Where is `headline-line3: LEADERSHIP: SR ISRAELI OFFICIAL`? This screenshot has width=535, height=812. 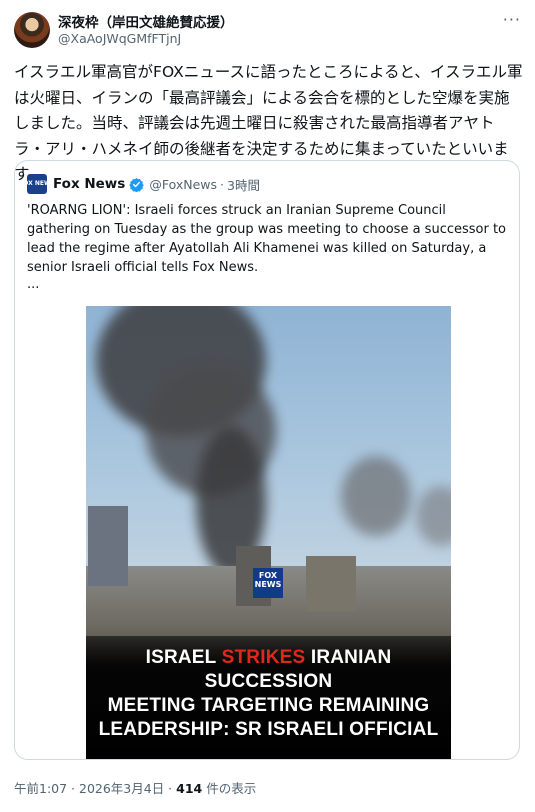 headline-line3: LEADERSHIP: SR ISRAELI OFFICIAL is located at coordinates (268, 729).